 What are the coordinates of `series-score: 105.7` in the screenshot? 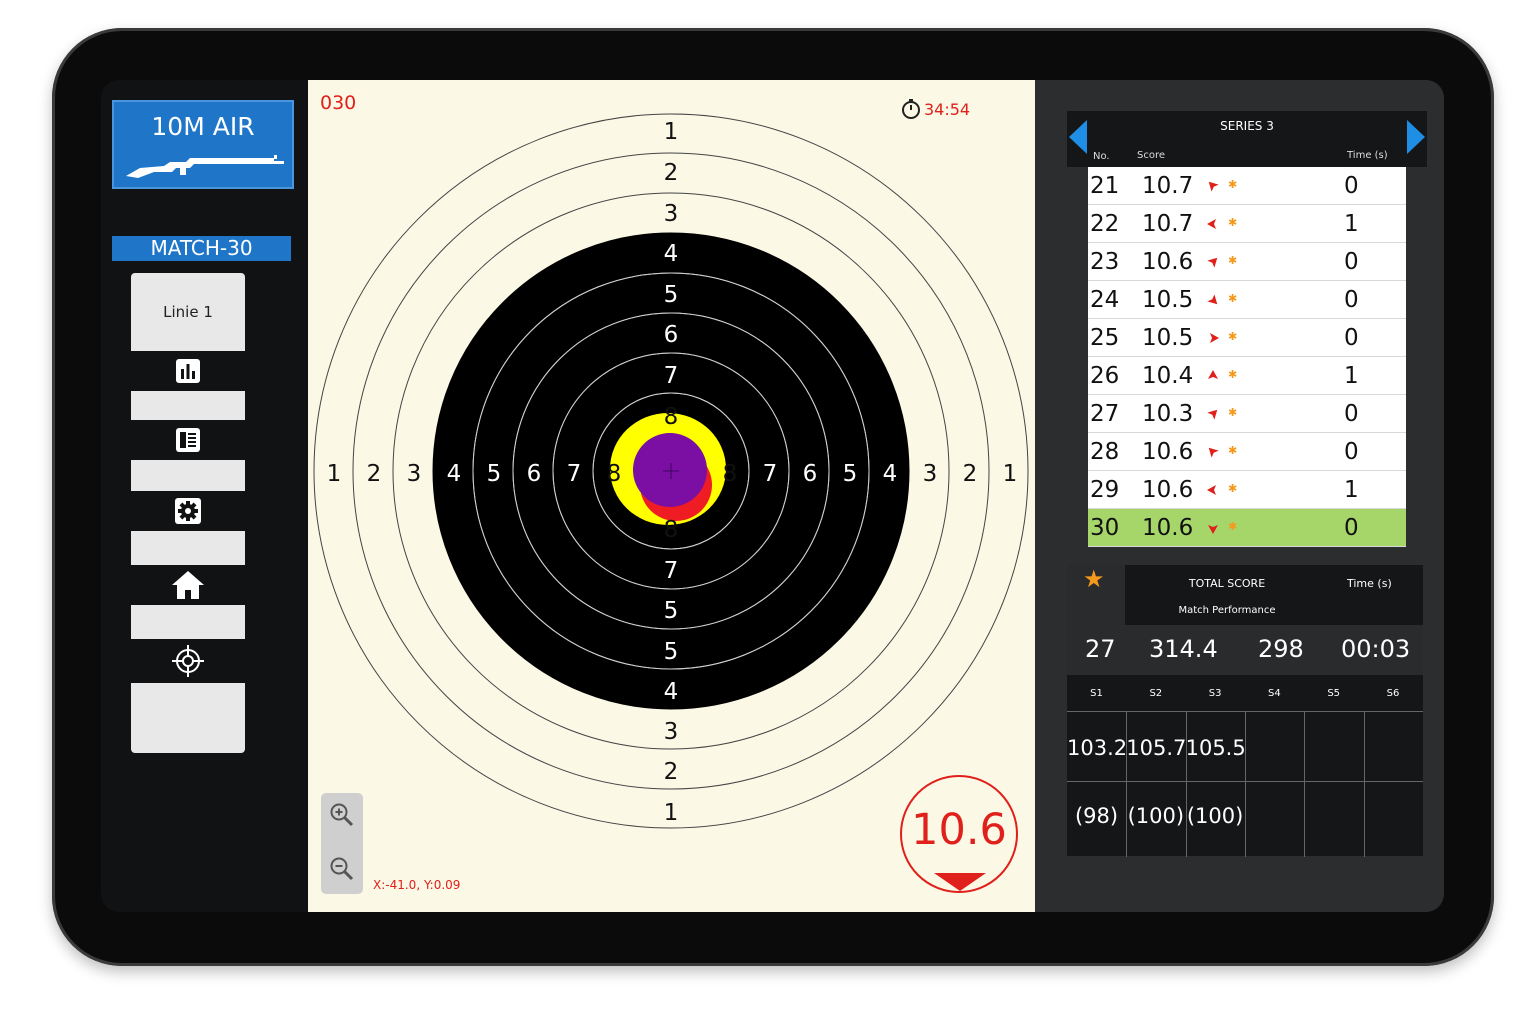 It's located at (1156, 748).